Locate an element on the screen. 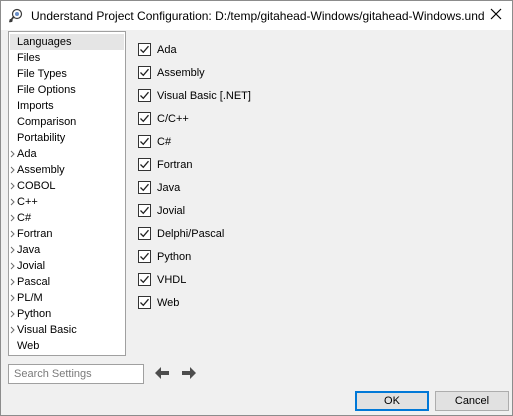 Image resolution: width=513 pixels, height=416 pixels. language-label: C/C++ is located at coordinates (173, 118).